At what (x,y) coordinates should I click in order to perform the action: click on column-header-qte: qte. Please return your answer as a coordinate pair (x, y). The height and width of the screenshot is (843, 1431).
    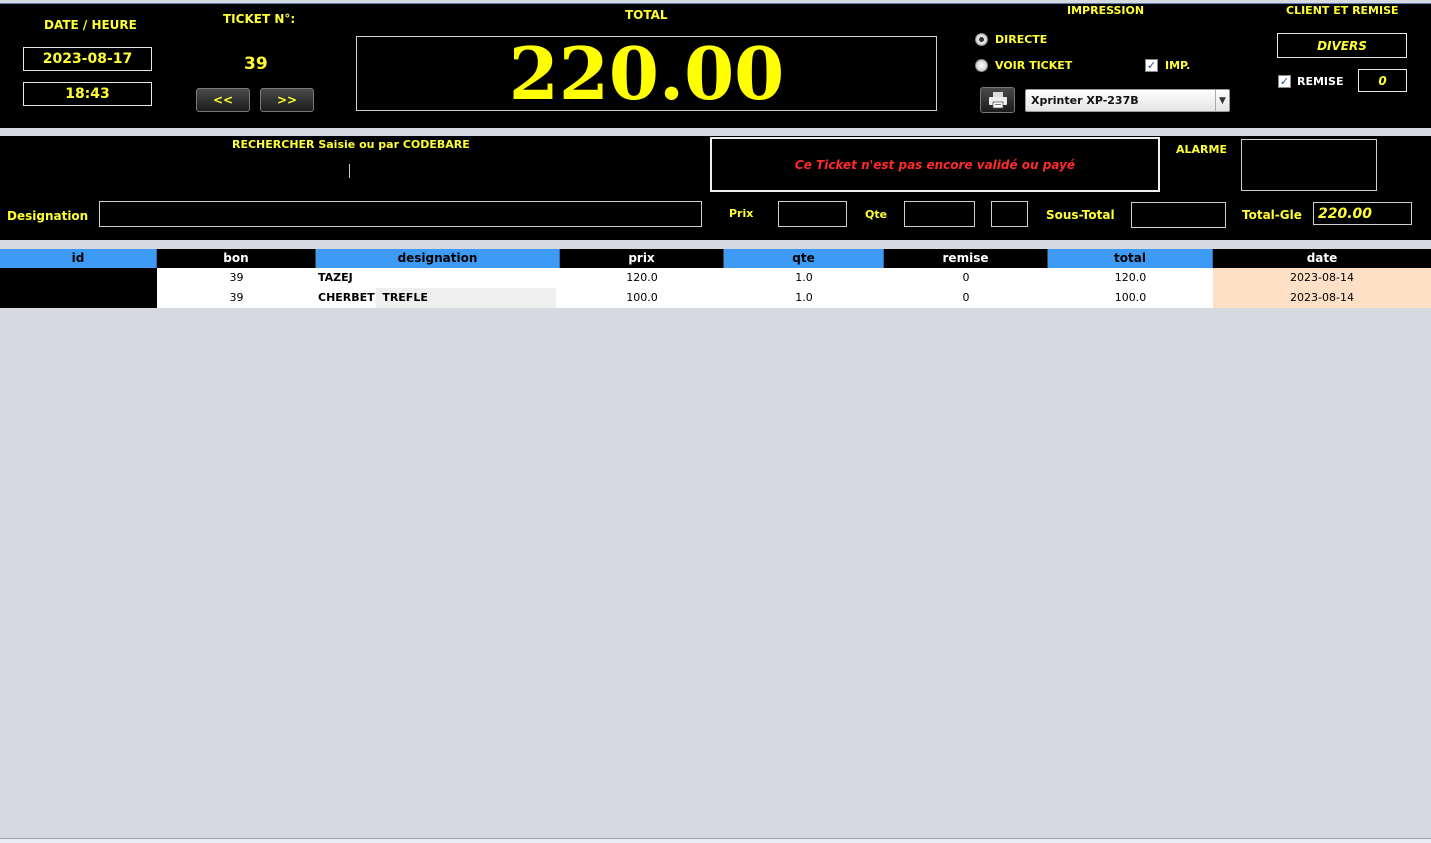
    Looking at the image, I should click on (804, 258).